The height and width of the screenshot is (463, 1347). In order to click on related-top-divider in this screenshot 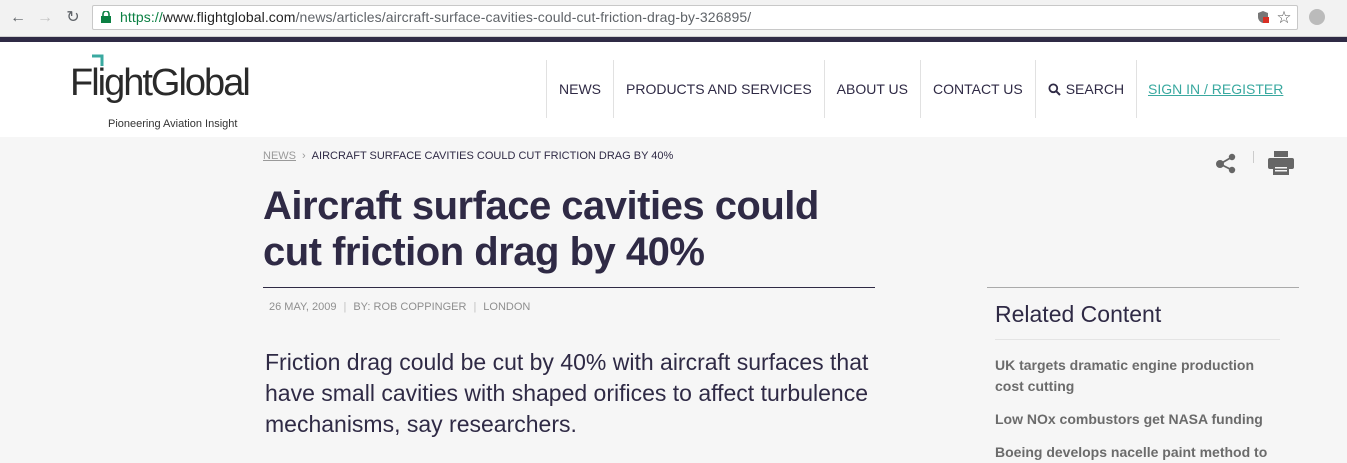, I will do `click(1143, 287)`.